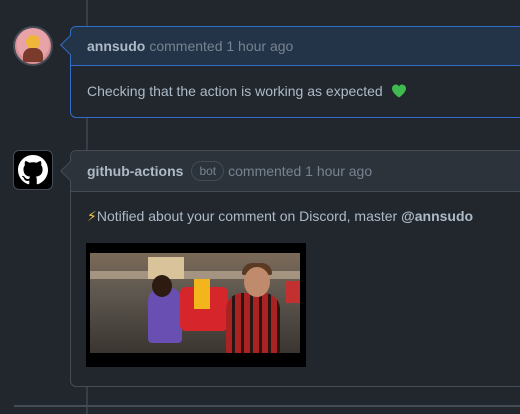 The image size is (520, 414). What do you see at coordinates (257, 282) in the screenshot?
I see `gif-person-right-head` at bounding box center [257, 282].